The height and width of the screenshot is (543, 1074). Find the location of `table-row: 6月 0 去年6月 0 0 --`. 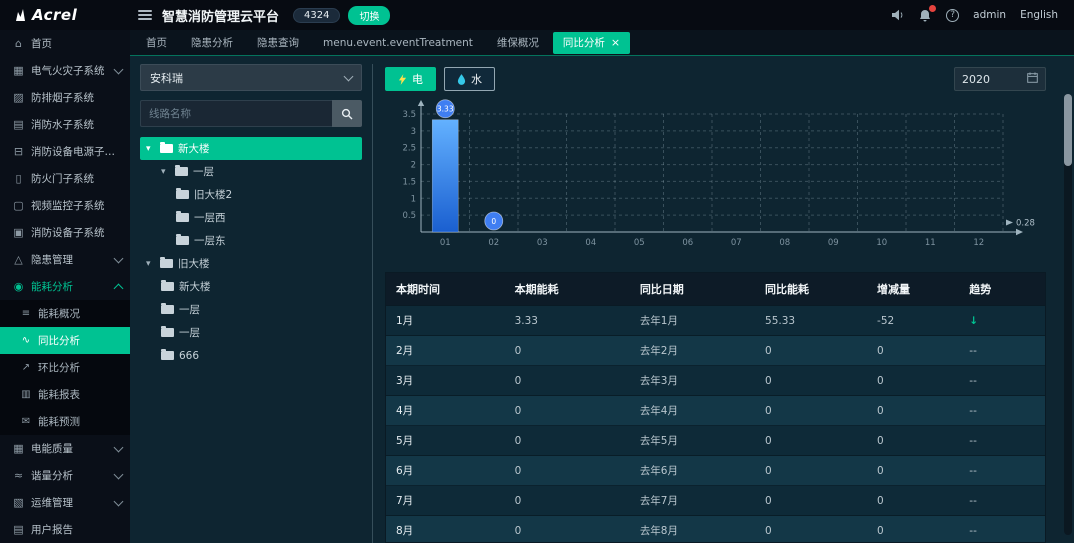

table-row: 6月 0 去年6月 0 0 -- is located at coordinates (715, 470).